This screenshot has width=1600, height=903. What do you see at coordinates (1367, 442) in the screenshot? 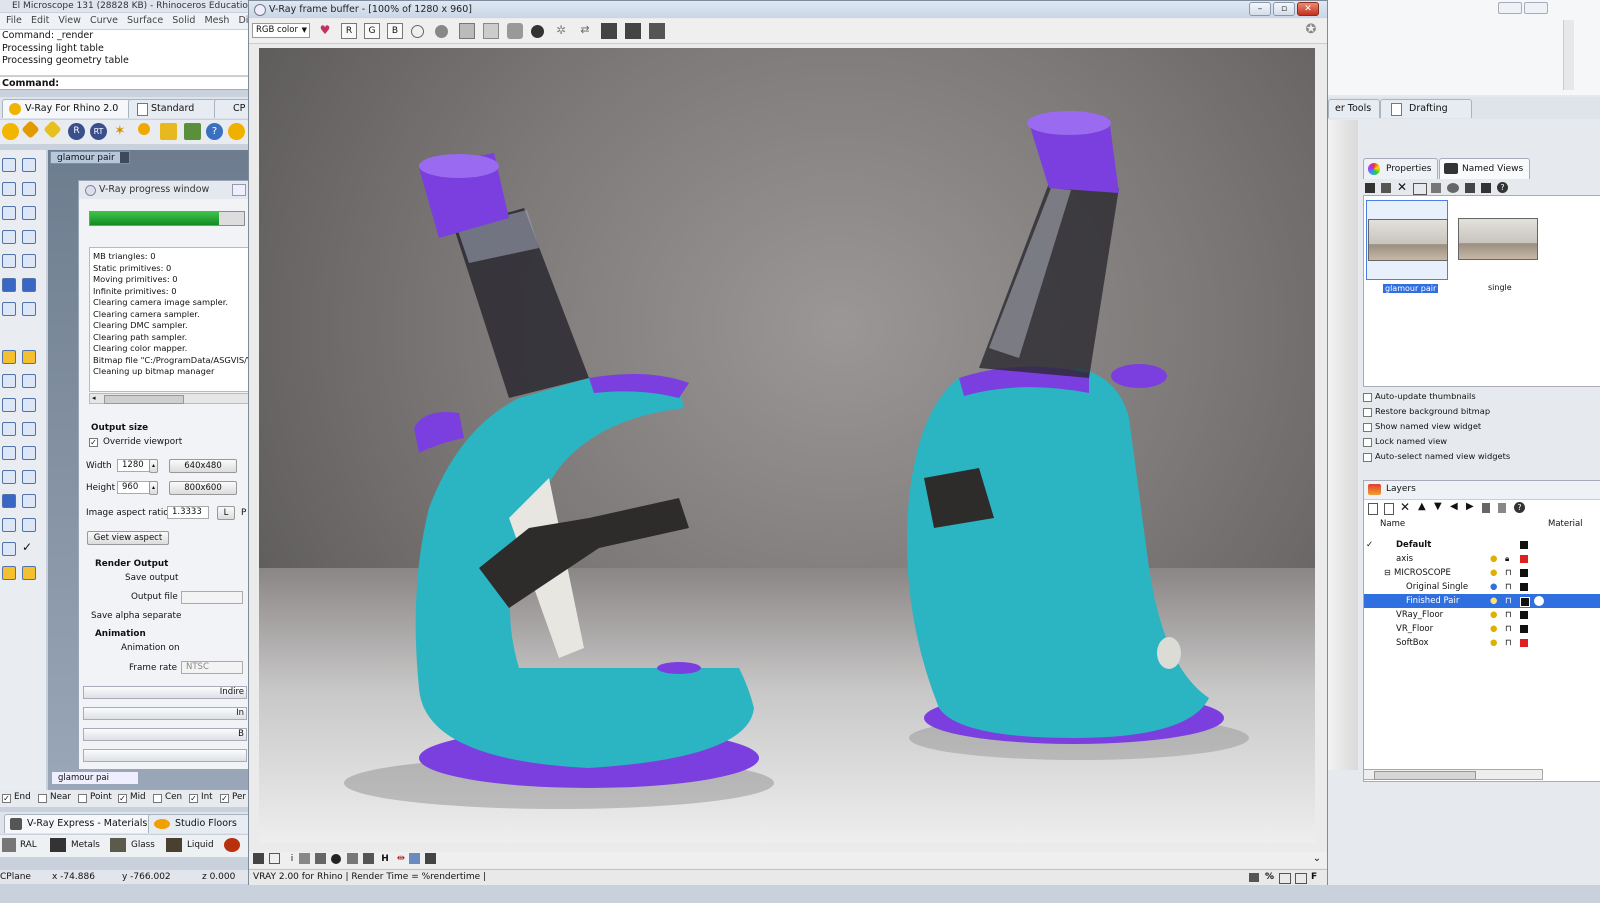
I see `lock-named-view-checkbox` at bounding box center [1367, 442].